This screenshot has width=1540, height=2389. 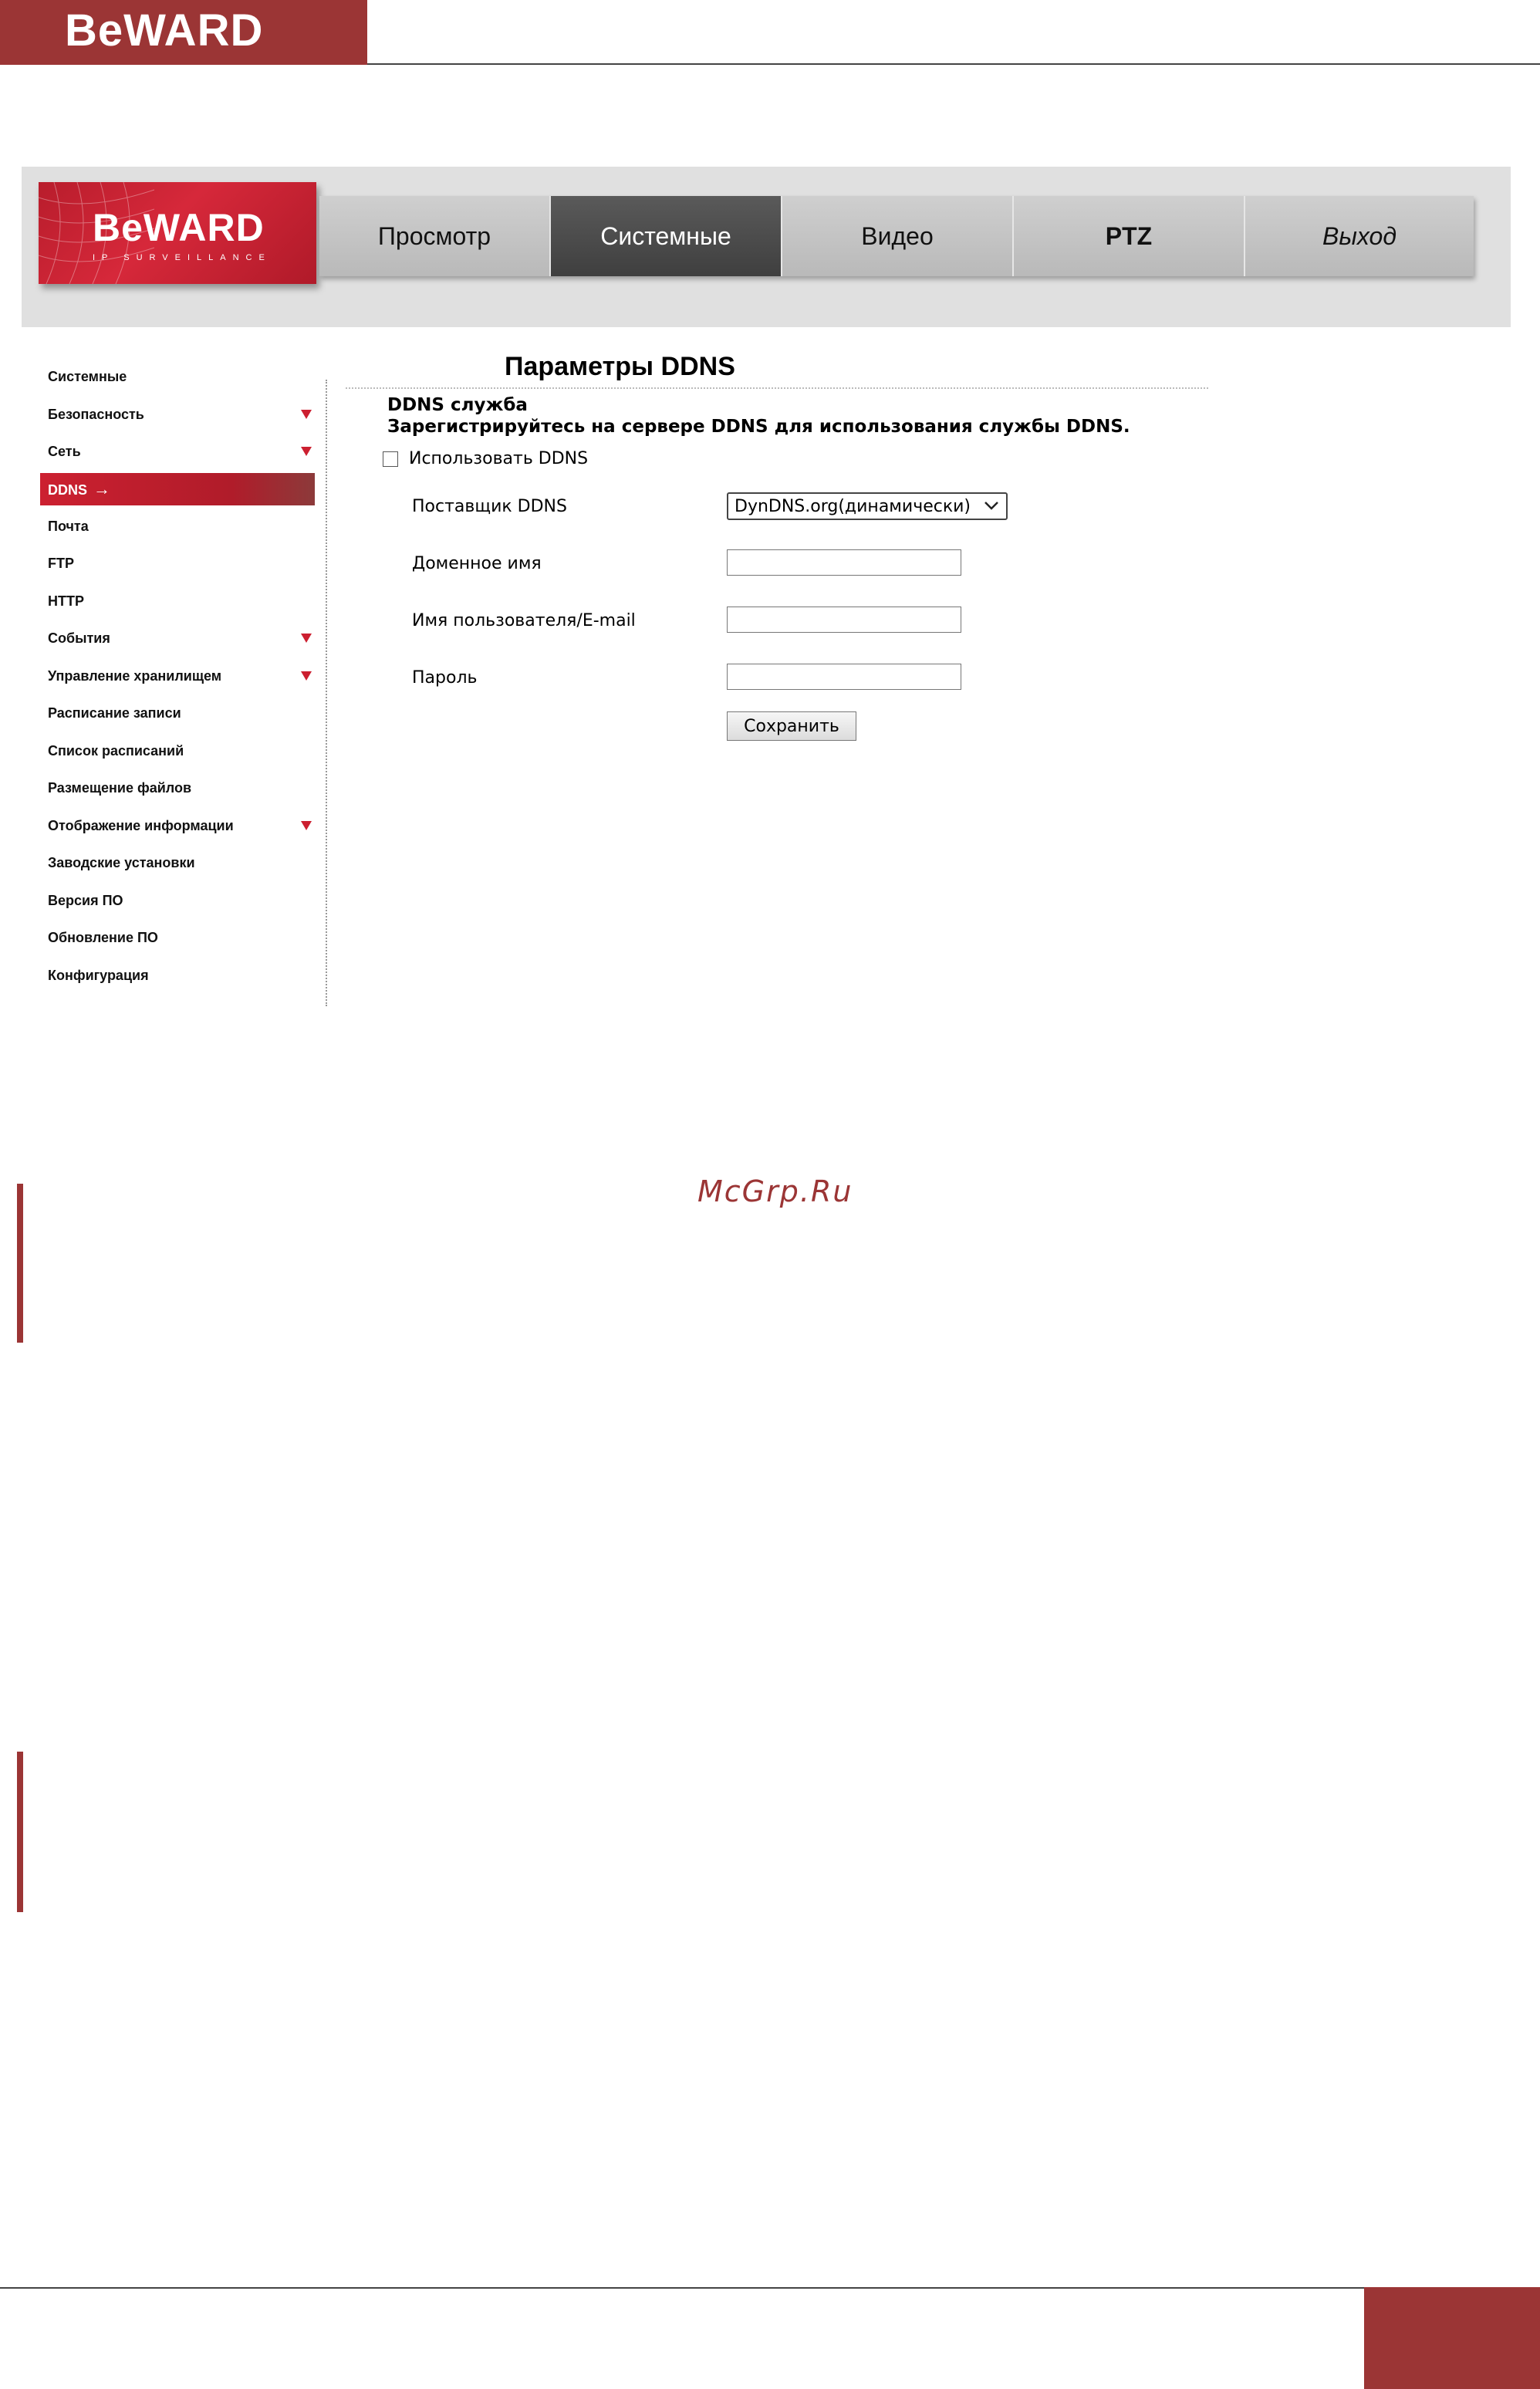 I want to click on tab-video: Видео, so click(x=898, y=236).